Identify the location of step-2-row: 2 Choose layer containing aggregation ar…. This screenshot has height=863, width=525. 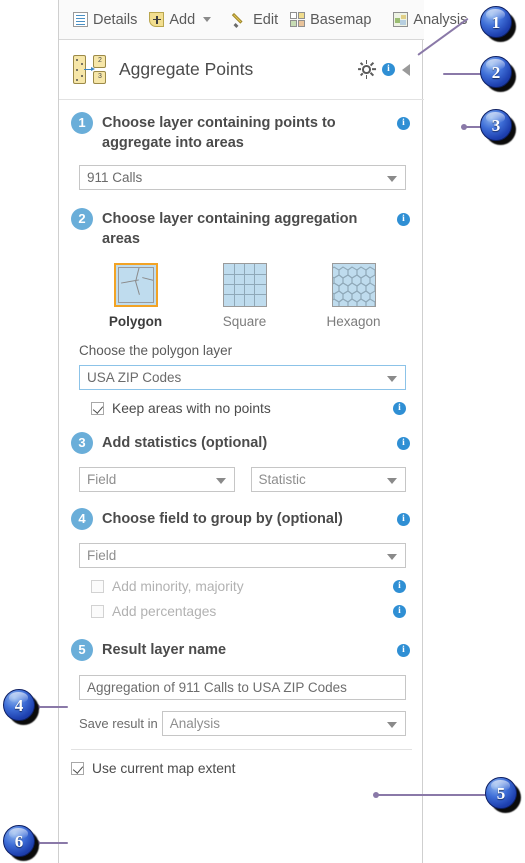
(241, 228).